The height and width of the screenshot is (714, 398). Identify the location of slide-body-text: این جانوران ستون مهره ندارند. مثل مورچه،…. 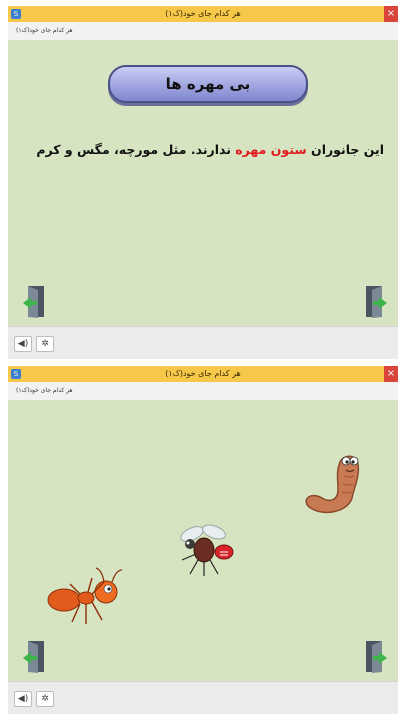
(201, 149).